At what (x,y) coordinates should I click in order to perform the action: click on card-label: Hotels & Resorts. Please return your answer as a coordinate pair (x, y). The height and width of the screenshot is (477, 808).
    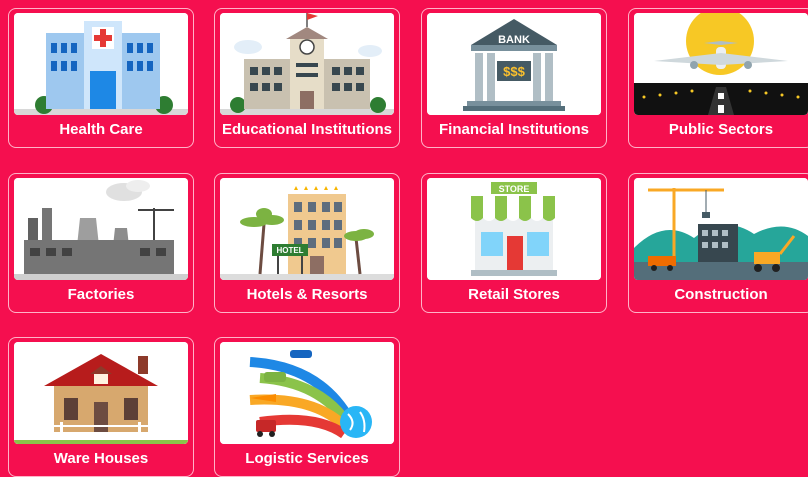
    Looking at the image, I should click on (307, 294).